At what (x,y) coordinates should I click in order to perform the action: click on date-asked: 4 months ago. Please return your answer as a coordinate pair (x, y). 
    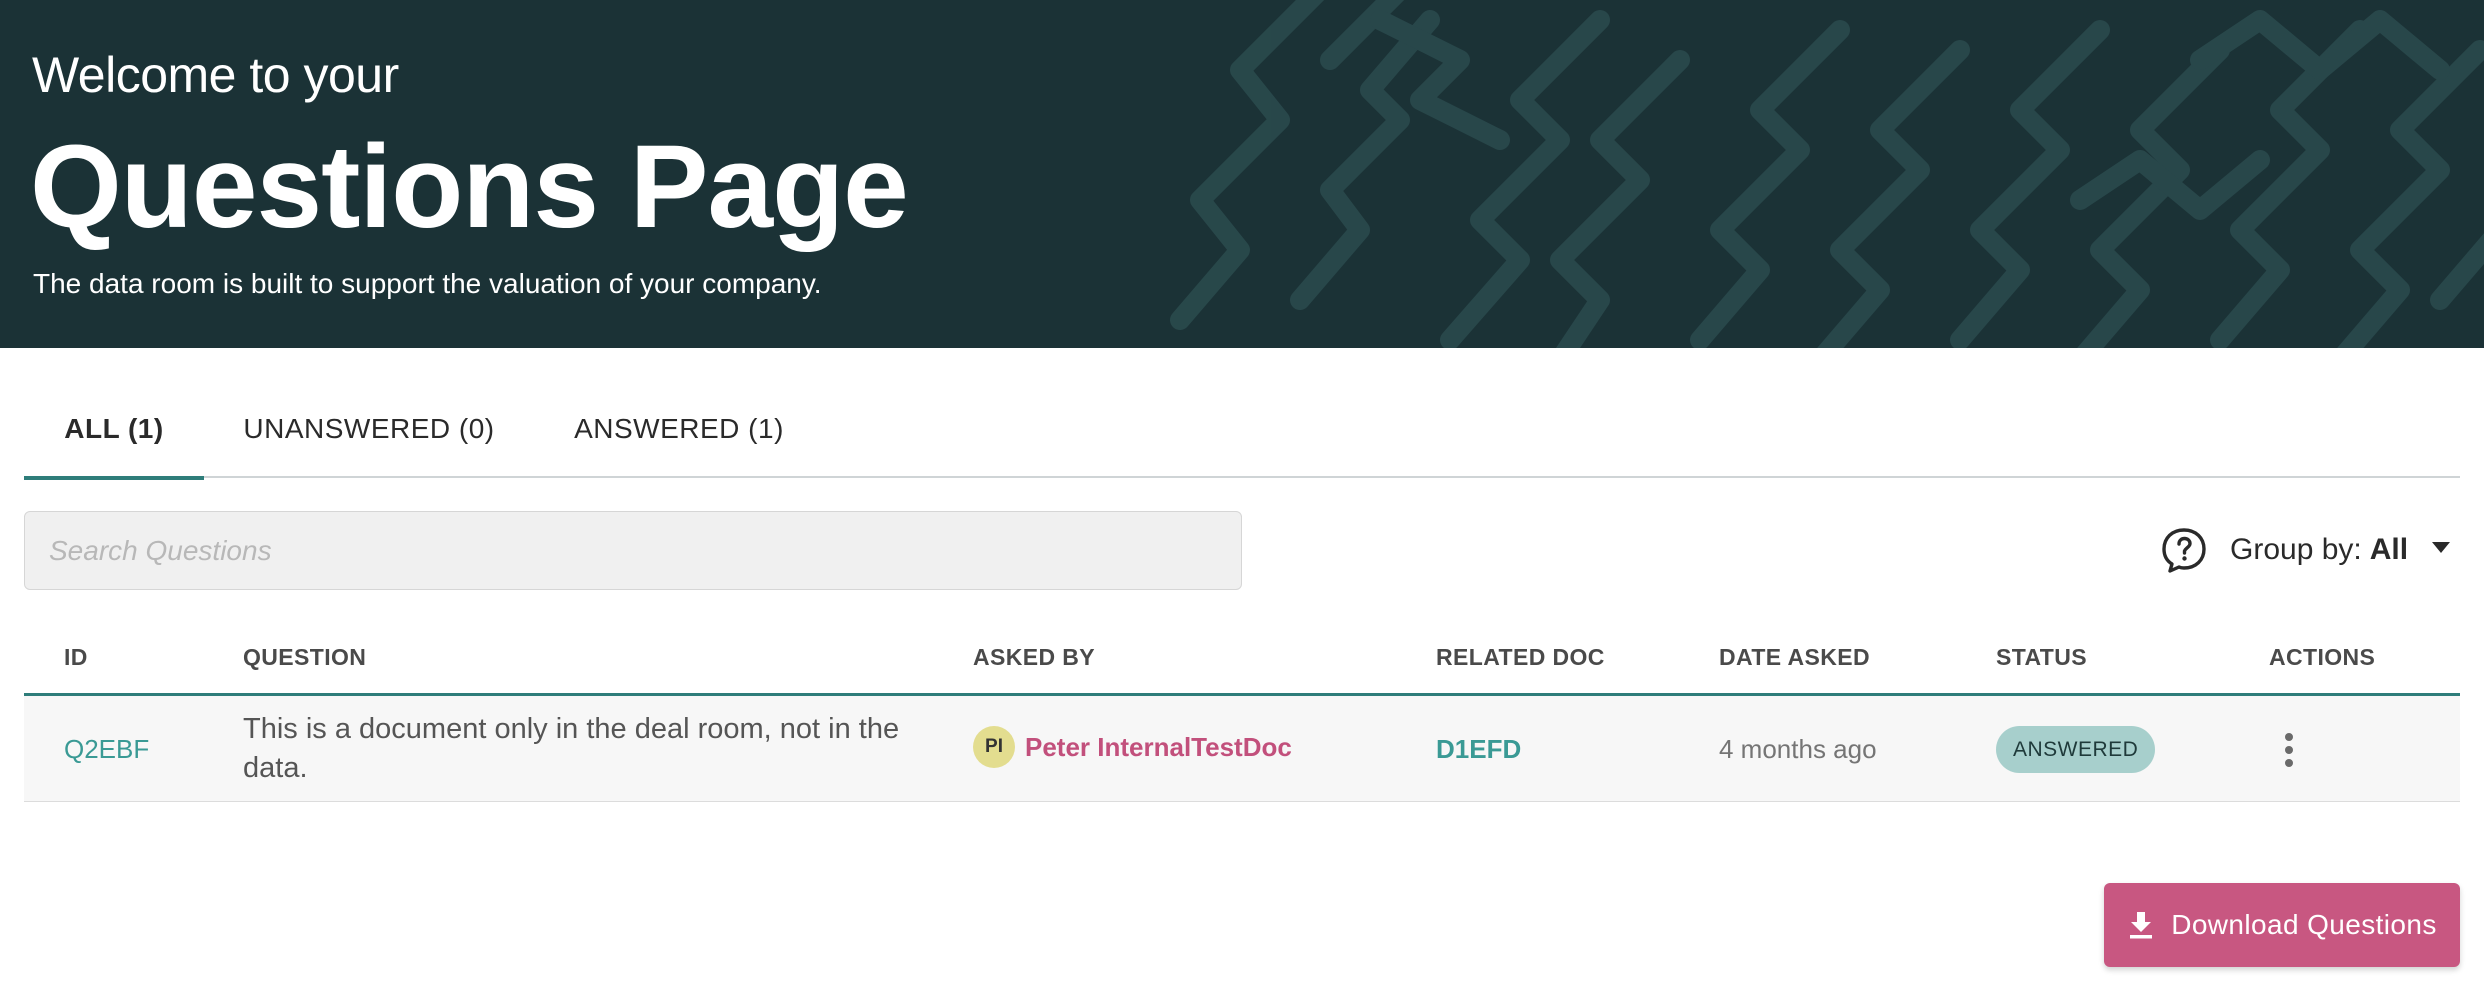
    Looking at the image, I should click on (1798, 749).